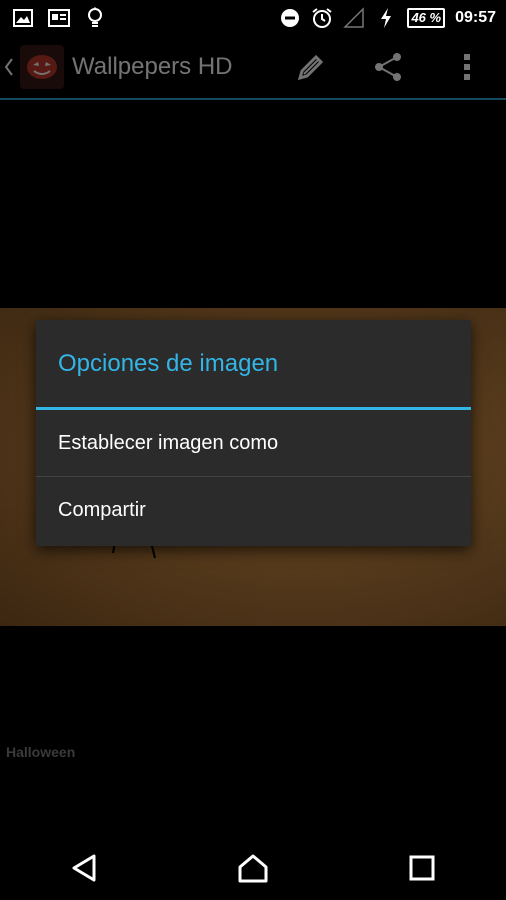  Describe the element at coordinates (253, 18) in the screenshot. I see `status-bar: 46 % 09:57` at that location.